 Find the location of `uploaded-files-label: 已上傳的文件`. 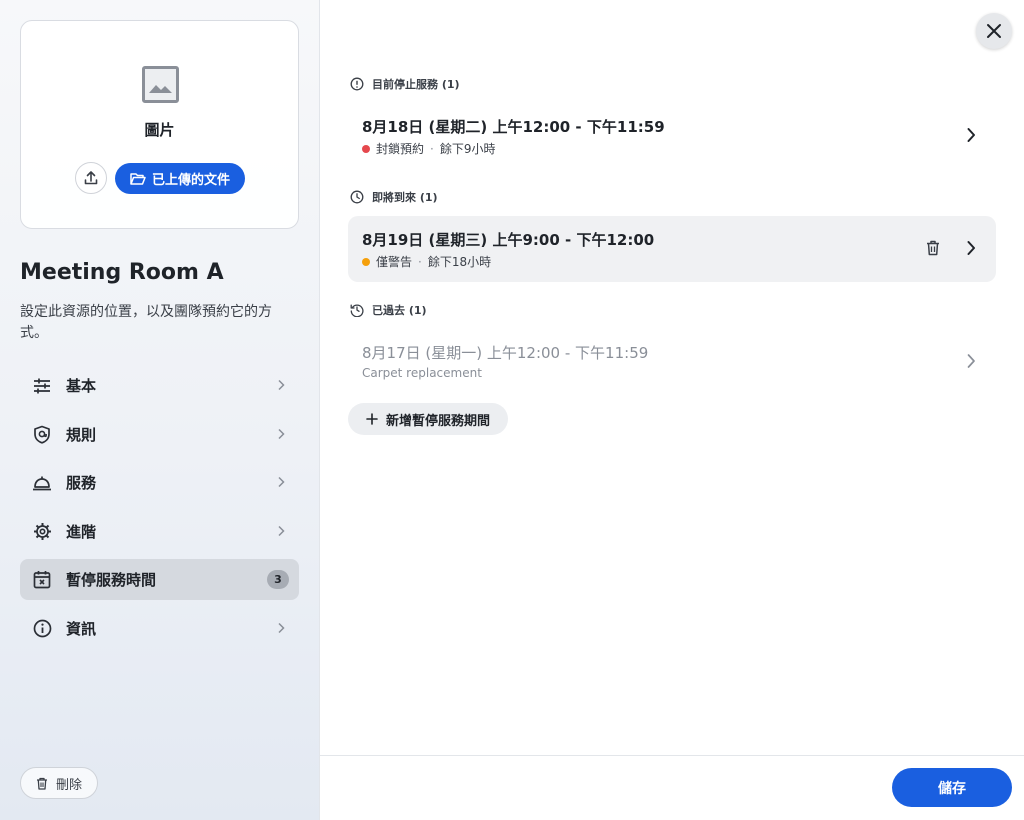

uploaded-files-label: 已上傳的文件 is located at coordinates (190, 180).